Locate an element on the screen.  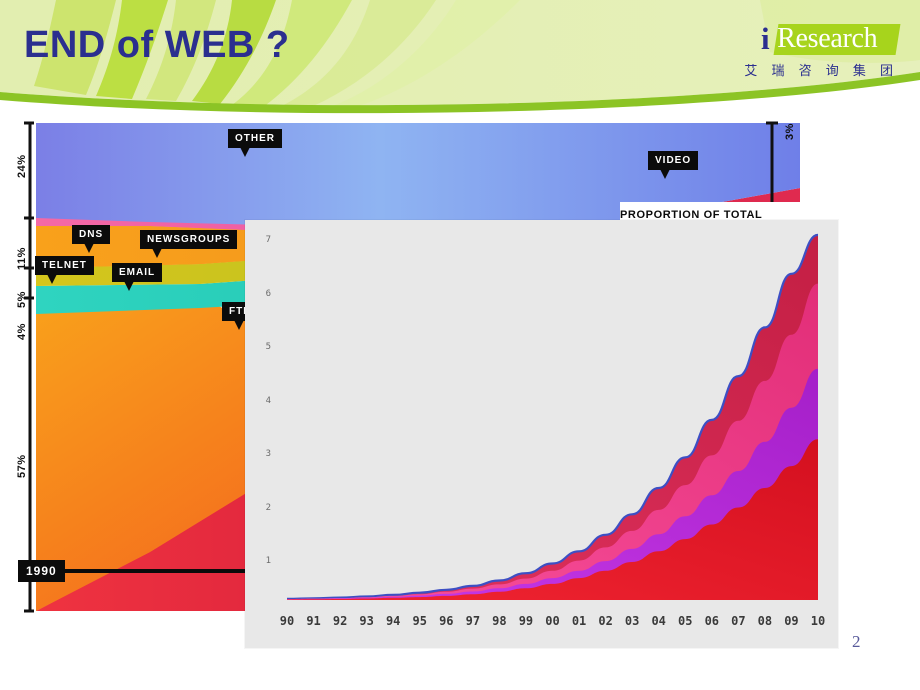
year-tag-label: 1990 is located at coordinates (41, 571).